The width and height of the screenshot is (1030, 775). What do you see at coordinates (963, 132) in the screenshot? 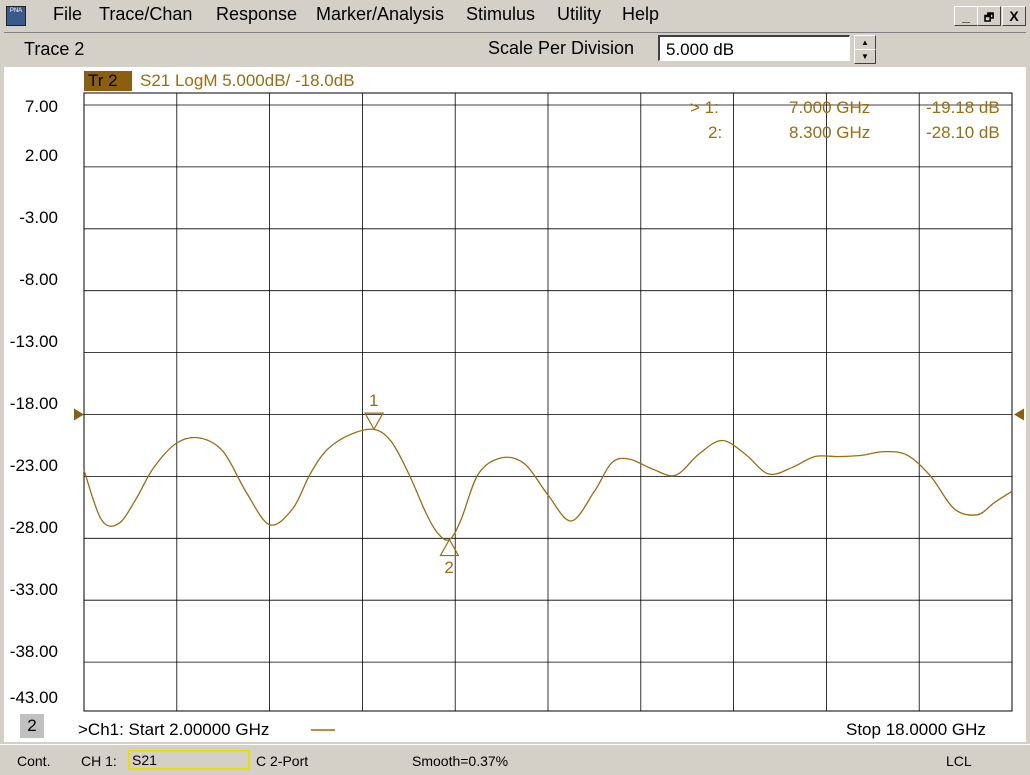
I see `marker-2-readout-value: -28.10 dB` at bounding box center [963, 132].